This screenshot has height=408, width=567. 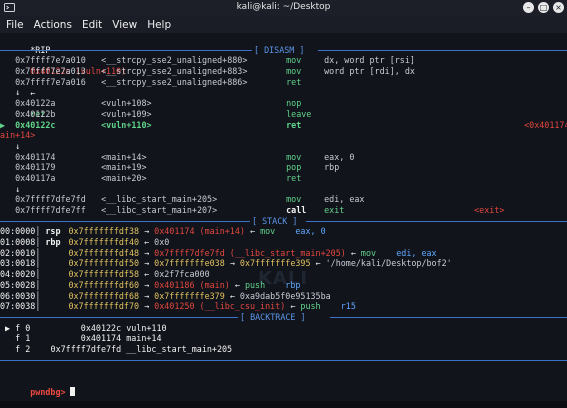 What do you see at coordinates (162, 242) in the screenshot?
I see `stack-value: 0x0` at bounding box center [162, 242].